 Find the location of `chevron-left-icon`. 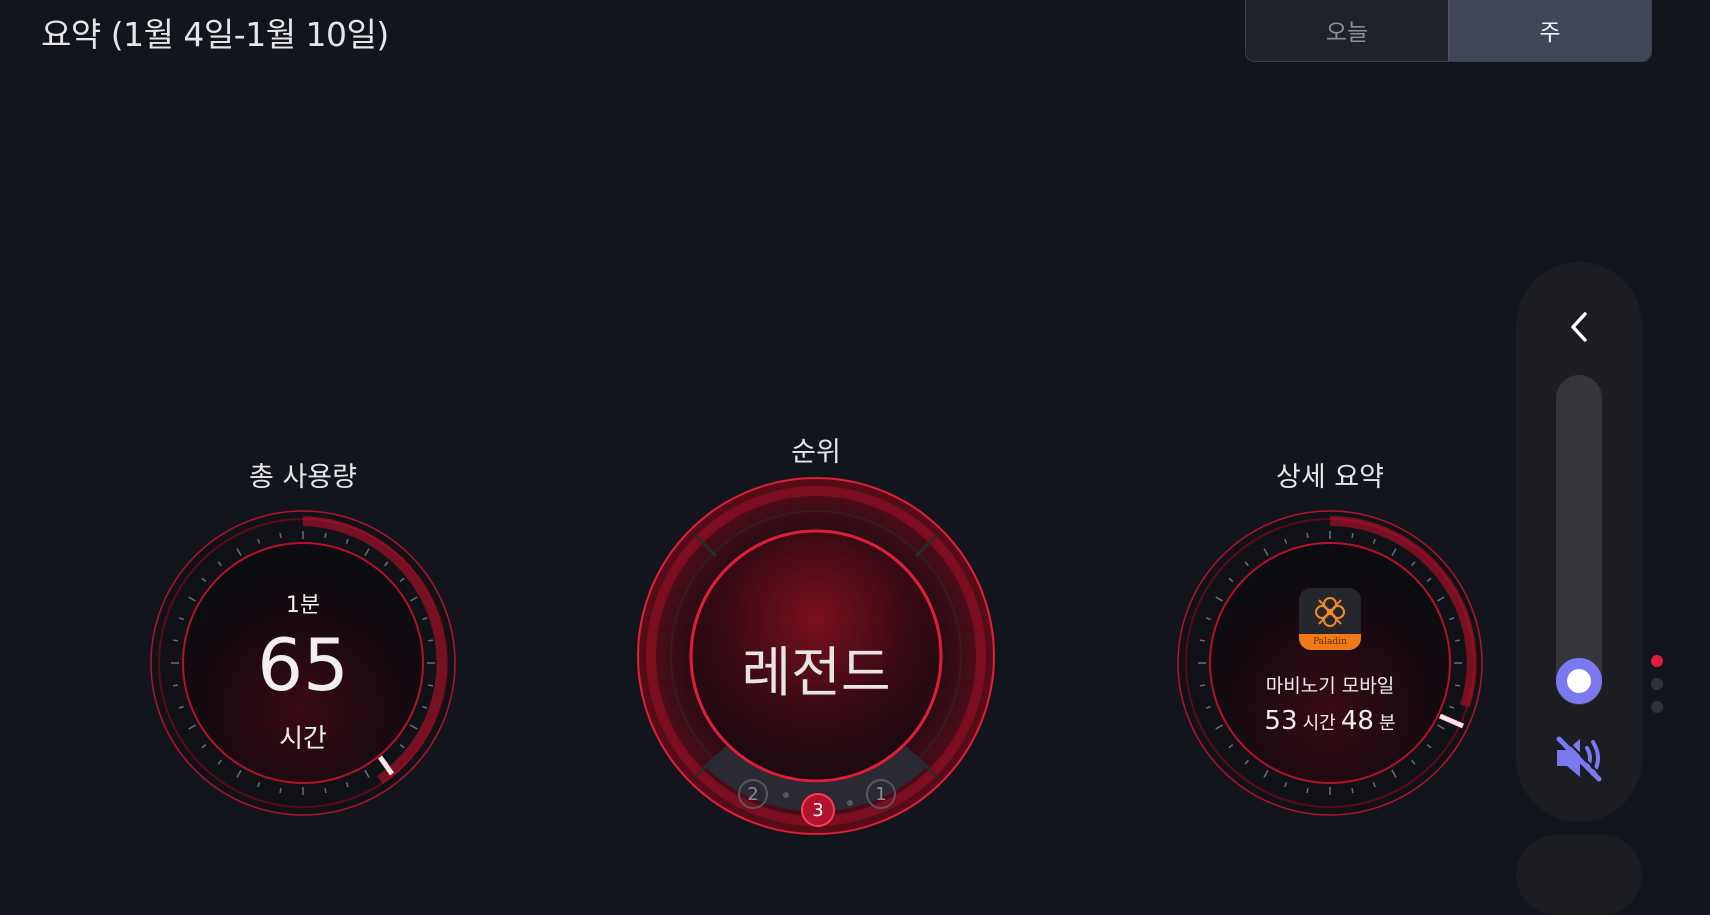

chevron-left-icon is located at coordinates (1579, 327).